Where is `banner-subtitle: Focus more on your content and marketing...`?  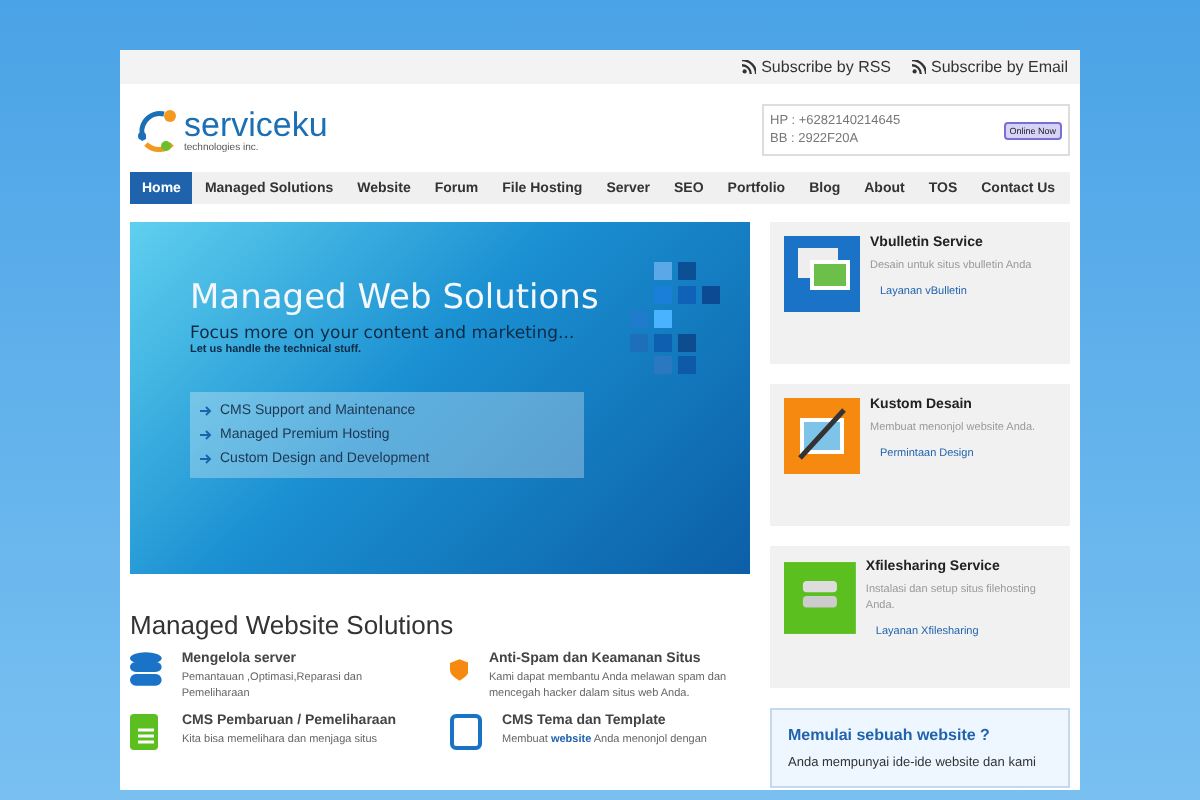
banner-subtitle: Focus more on your content and marketing... is located at coordinates (383, 334).